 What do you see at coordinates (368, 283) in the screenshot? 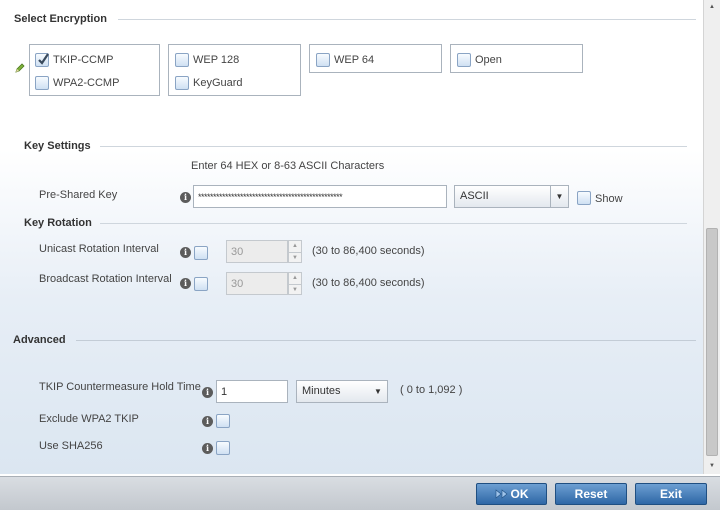
I see `broadcast-rotation-range: (30 to 86,400 seconds)` at bounding box center [368, 283].